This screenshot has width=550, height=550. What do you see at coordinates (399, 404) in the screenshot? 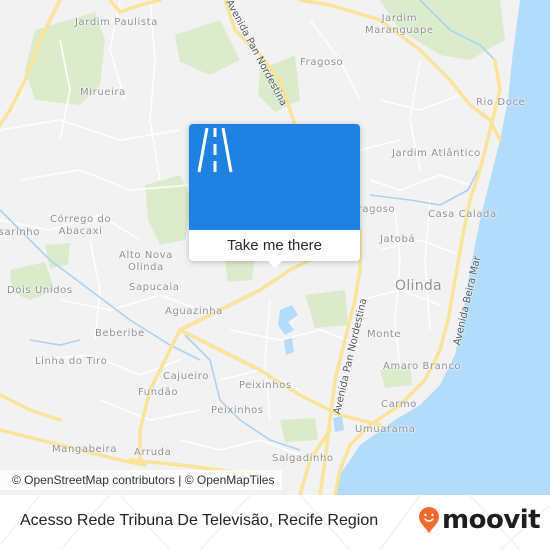
I see `place-label: Carmo` at bounding box center [399, 404].